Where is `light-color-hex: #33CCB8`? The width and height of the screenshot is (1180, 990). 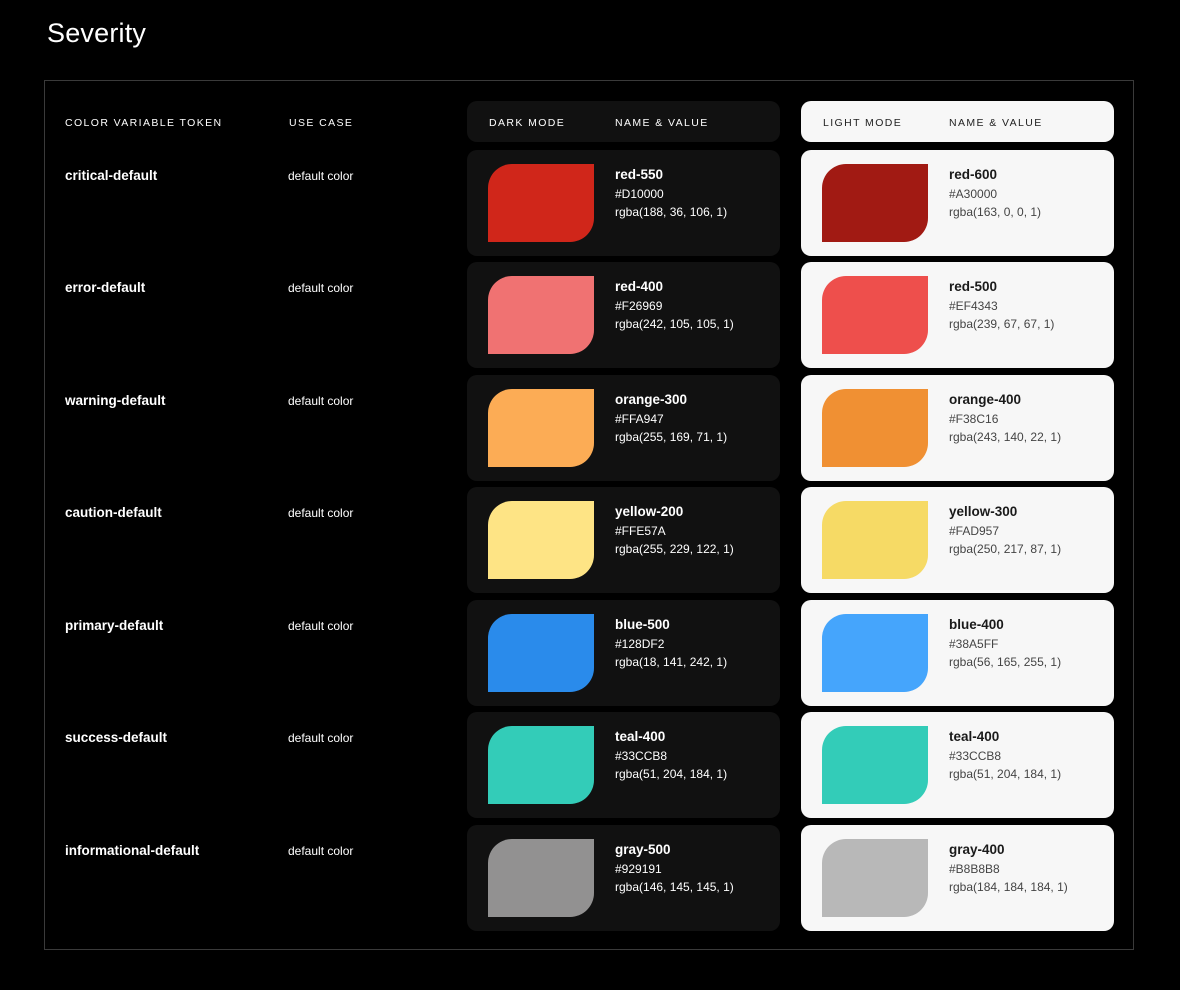 light-color-hex: #33CCB8 is located at coordinates (975, 756).